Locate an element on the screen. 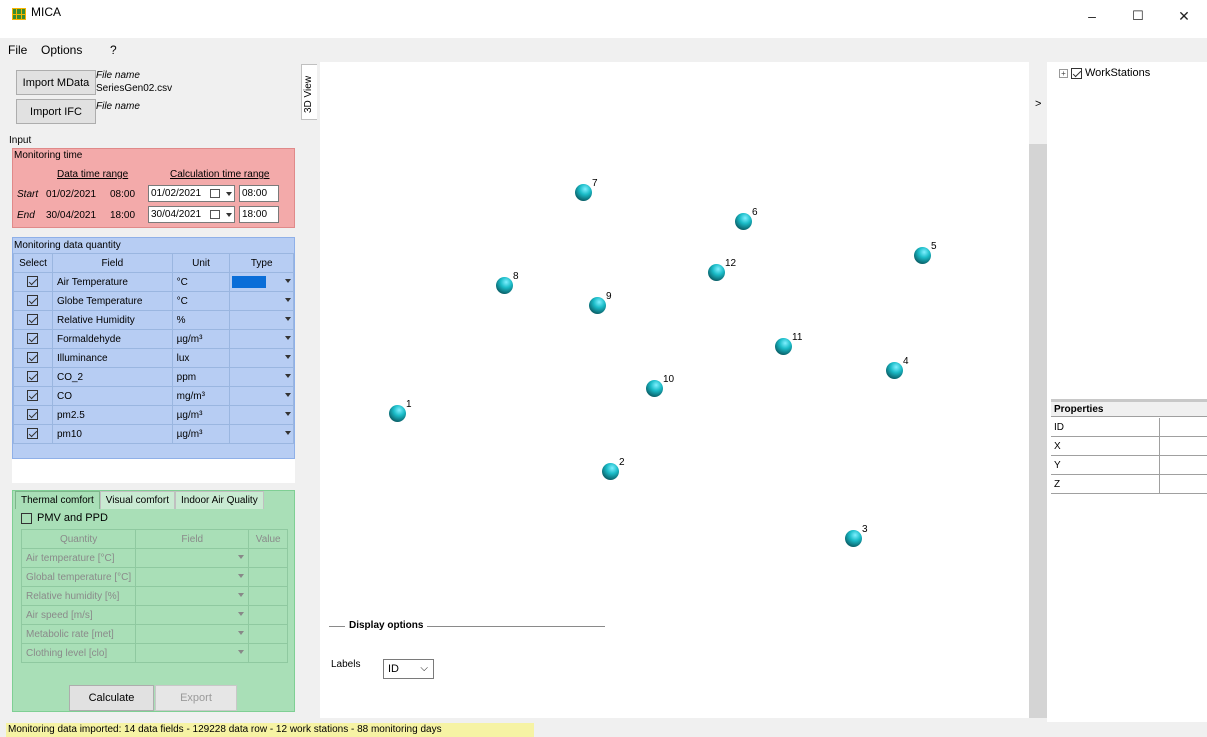 This screenshot has width=1207, height=737. chevron-down-icon: ⌵ is located at coordinates (424, 668).